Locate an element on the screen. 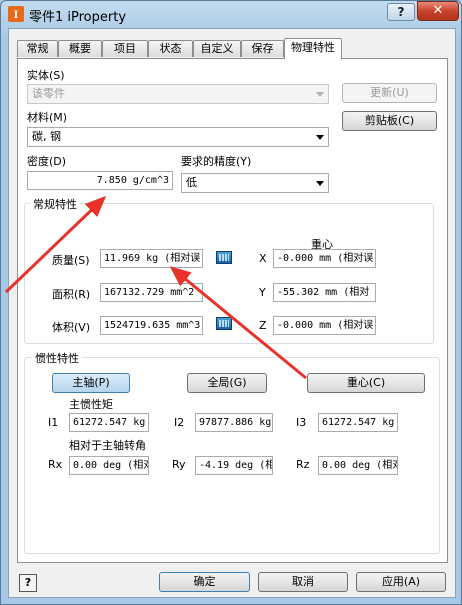 Image resolution: width=462 pixels, height=605 pixels. mass-field: 11.969 kg (相对误 is located at coordinates (151, 258).